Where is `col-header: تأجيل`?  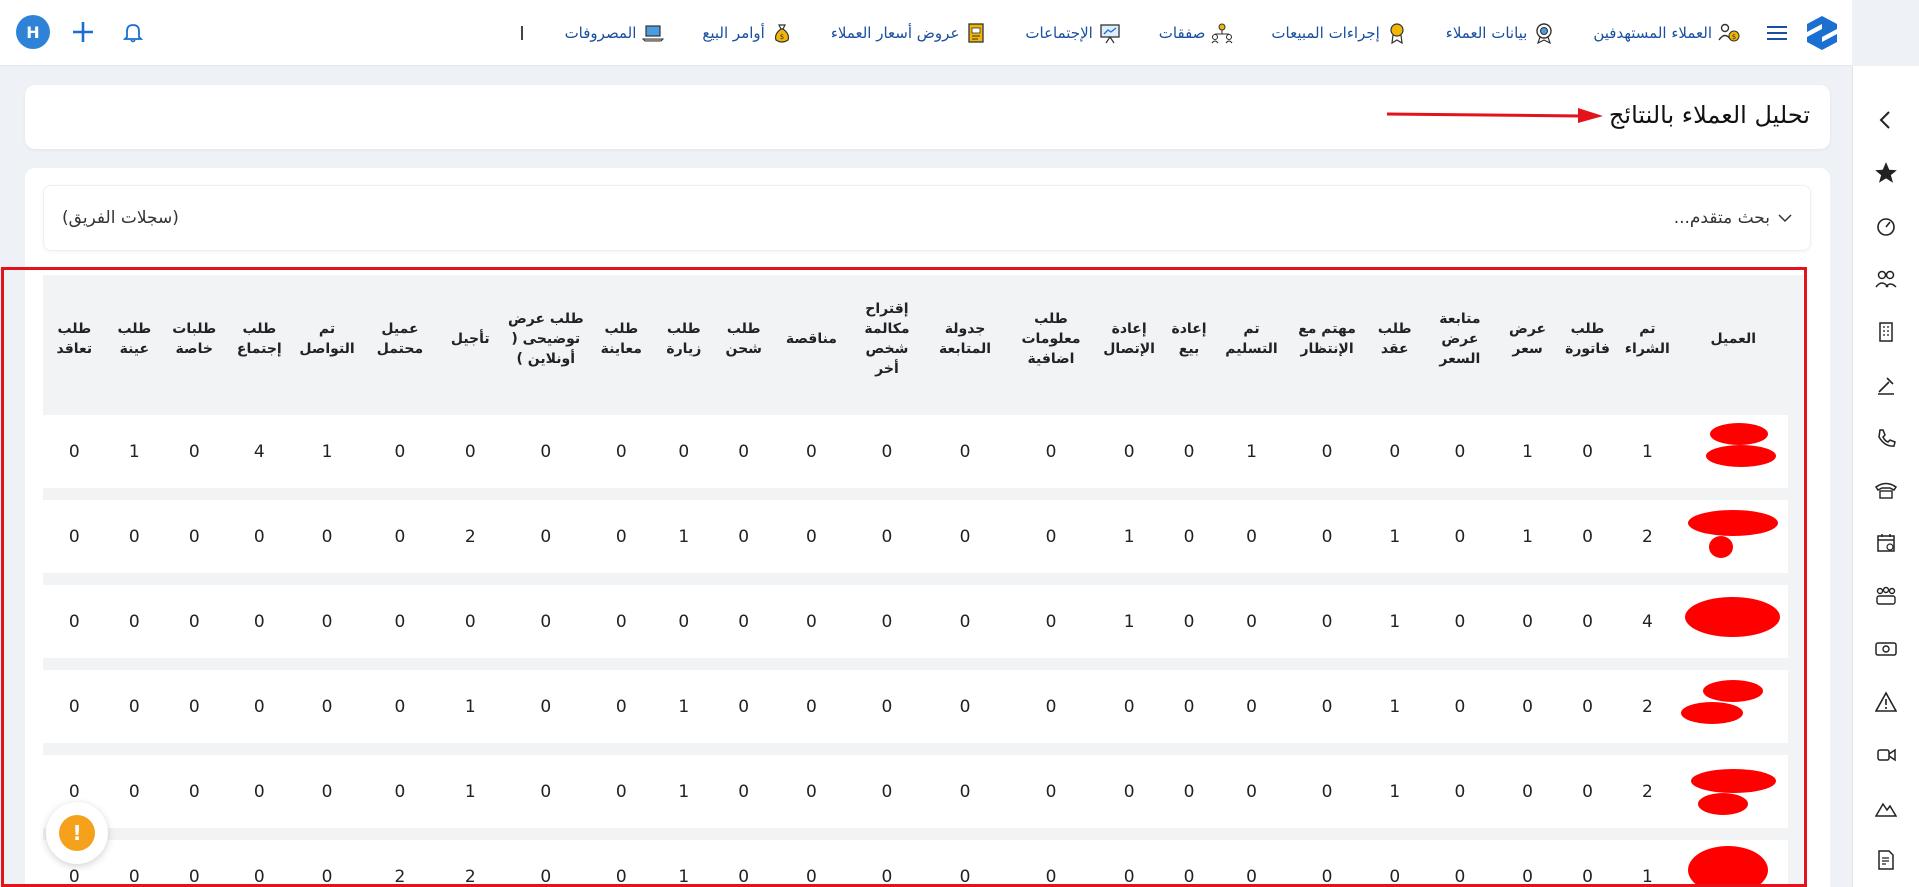
col-header: تأجيل is located at coordinates (470, 339).